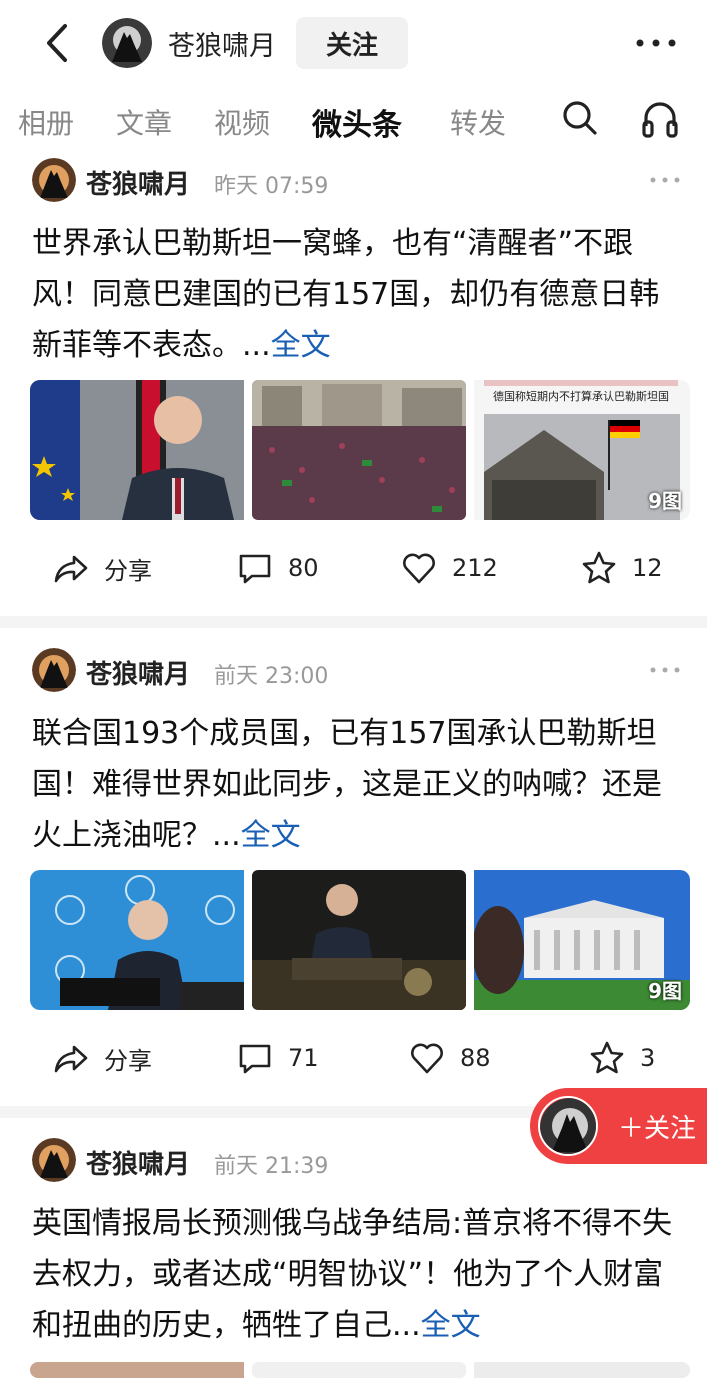 The height and width of the screenshot is (1378, 707). What do you see at coordinates (271, 186) in the screenshot?
I see `post-time: 昨天 07:59` at bounding box center [271, 186].